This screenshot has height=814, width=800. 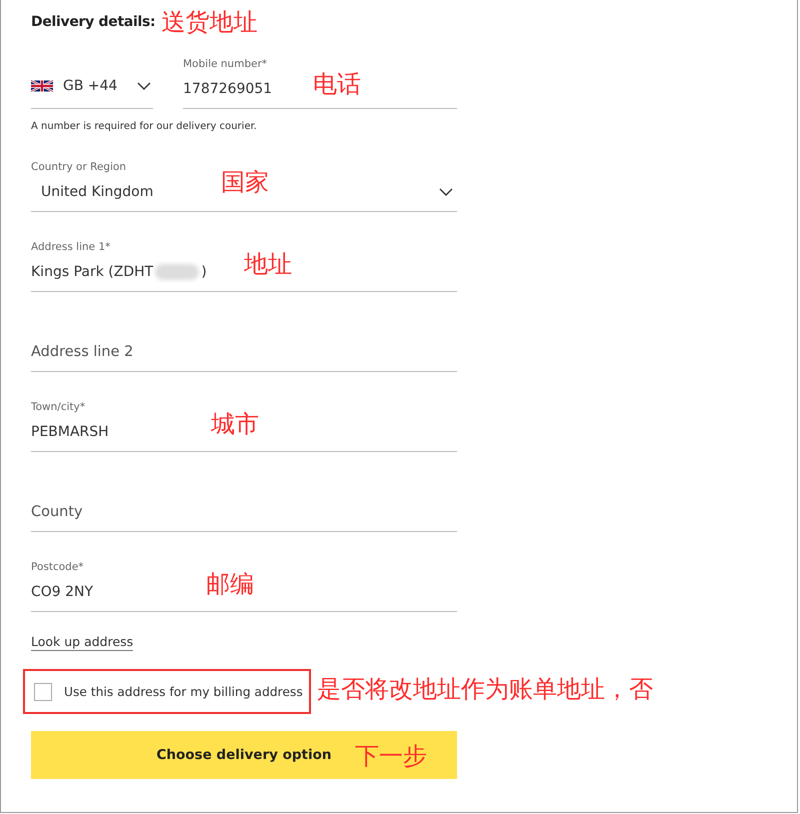 What do you see at coordinates (119, 272) in the screenshot?
I see `input-field: Kings Park (ZDHT )` at bounding box center [119, 272].